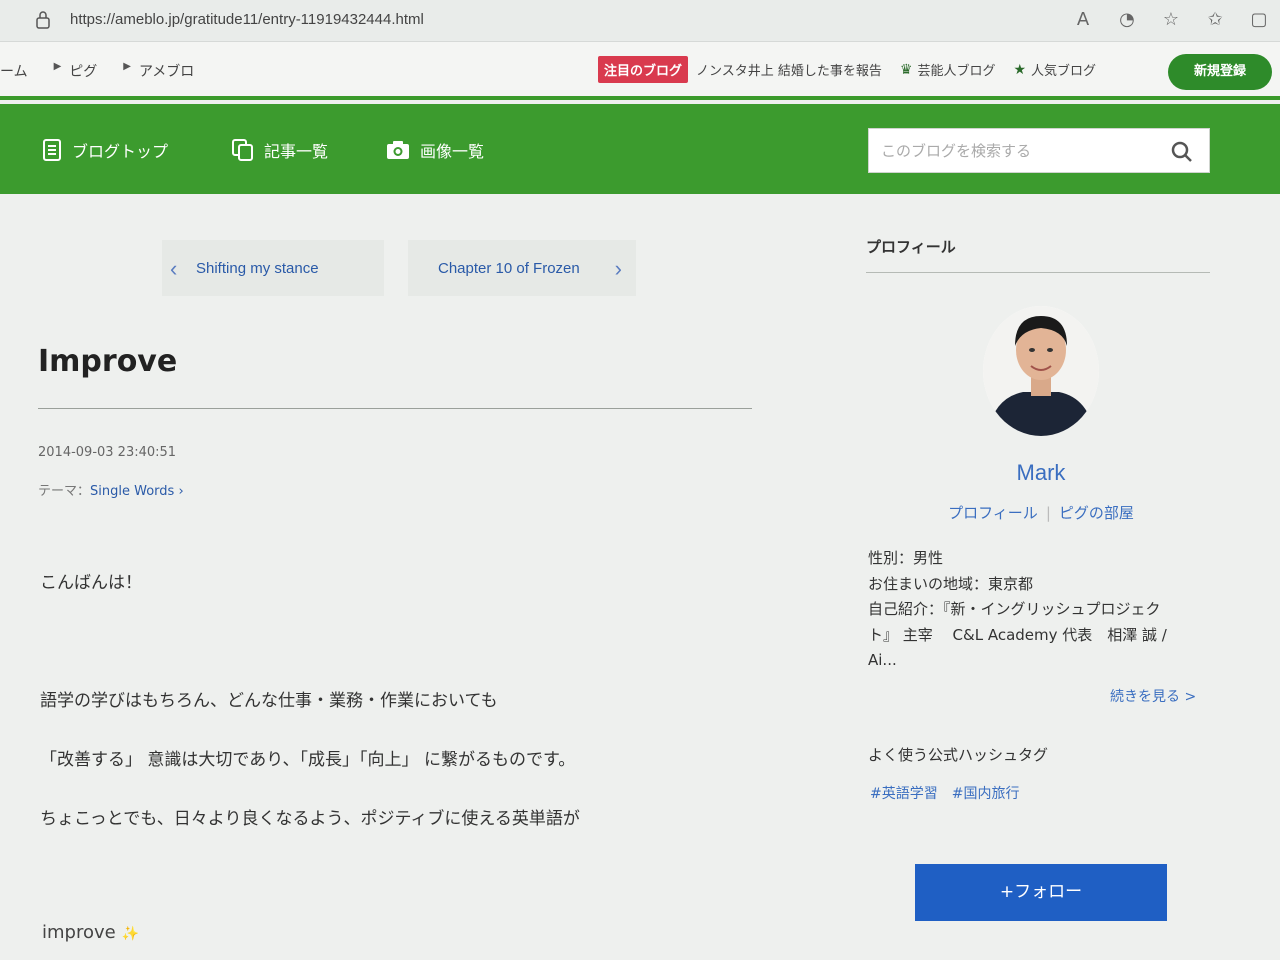 This screenshot has width=1280, height=960. Describe the element at coordinates (130, 934) in the screenshot. I see `sparkle-icon: ✨` at that location.